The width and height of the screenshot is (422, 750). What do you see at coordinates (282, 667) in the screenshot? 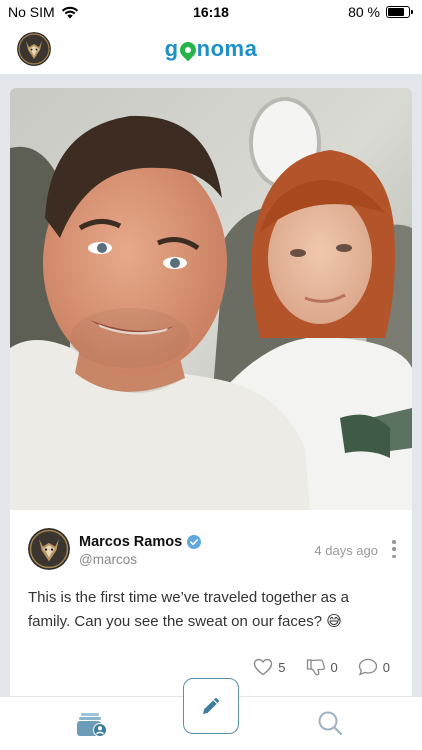
I see `like-count: 5` at bounding box center [282, 667].